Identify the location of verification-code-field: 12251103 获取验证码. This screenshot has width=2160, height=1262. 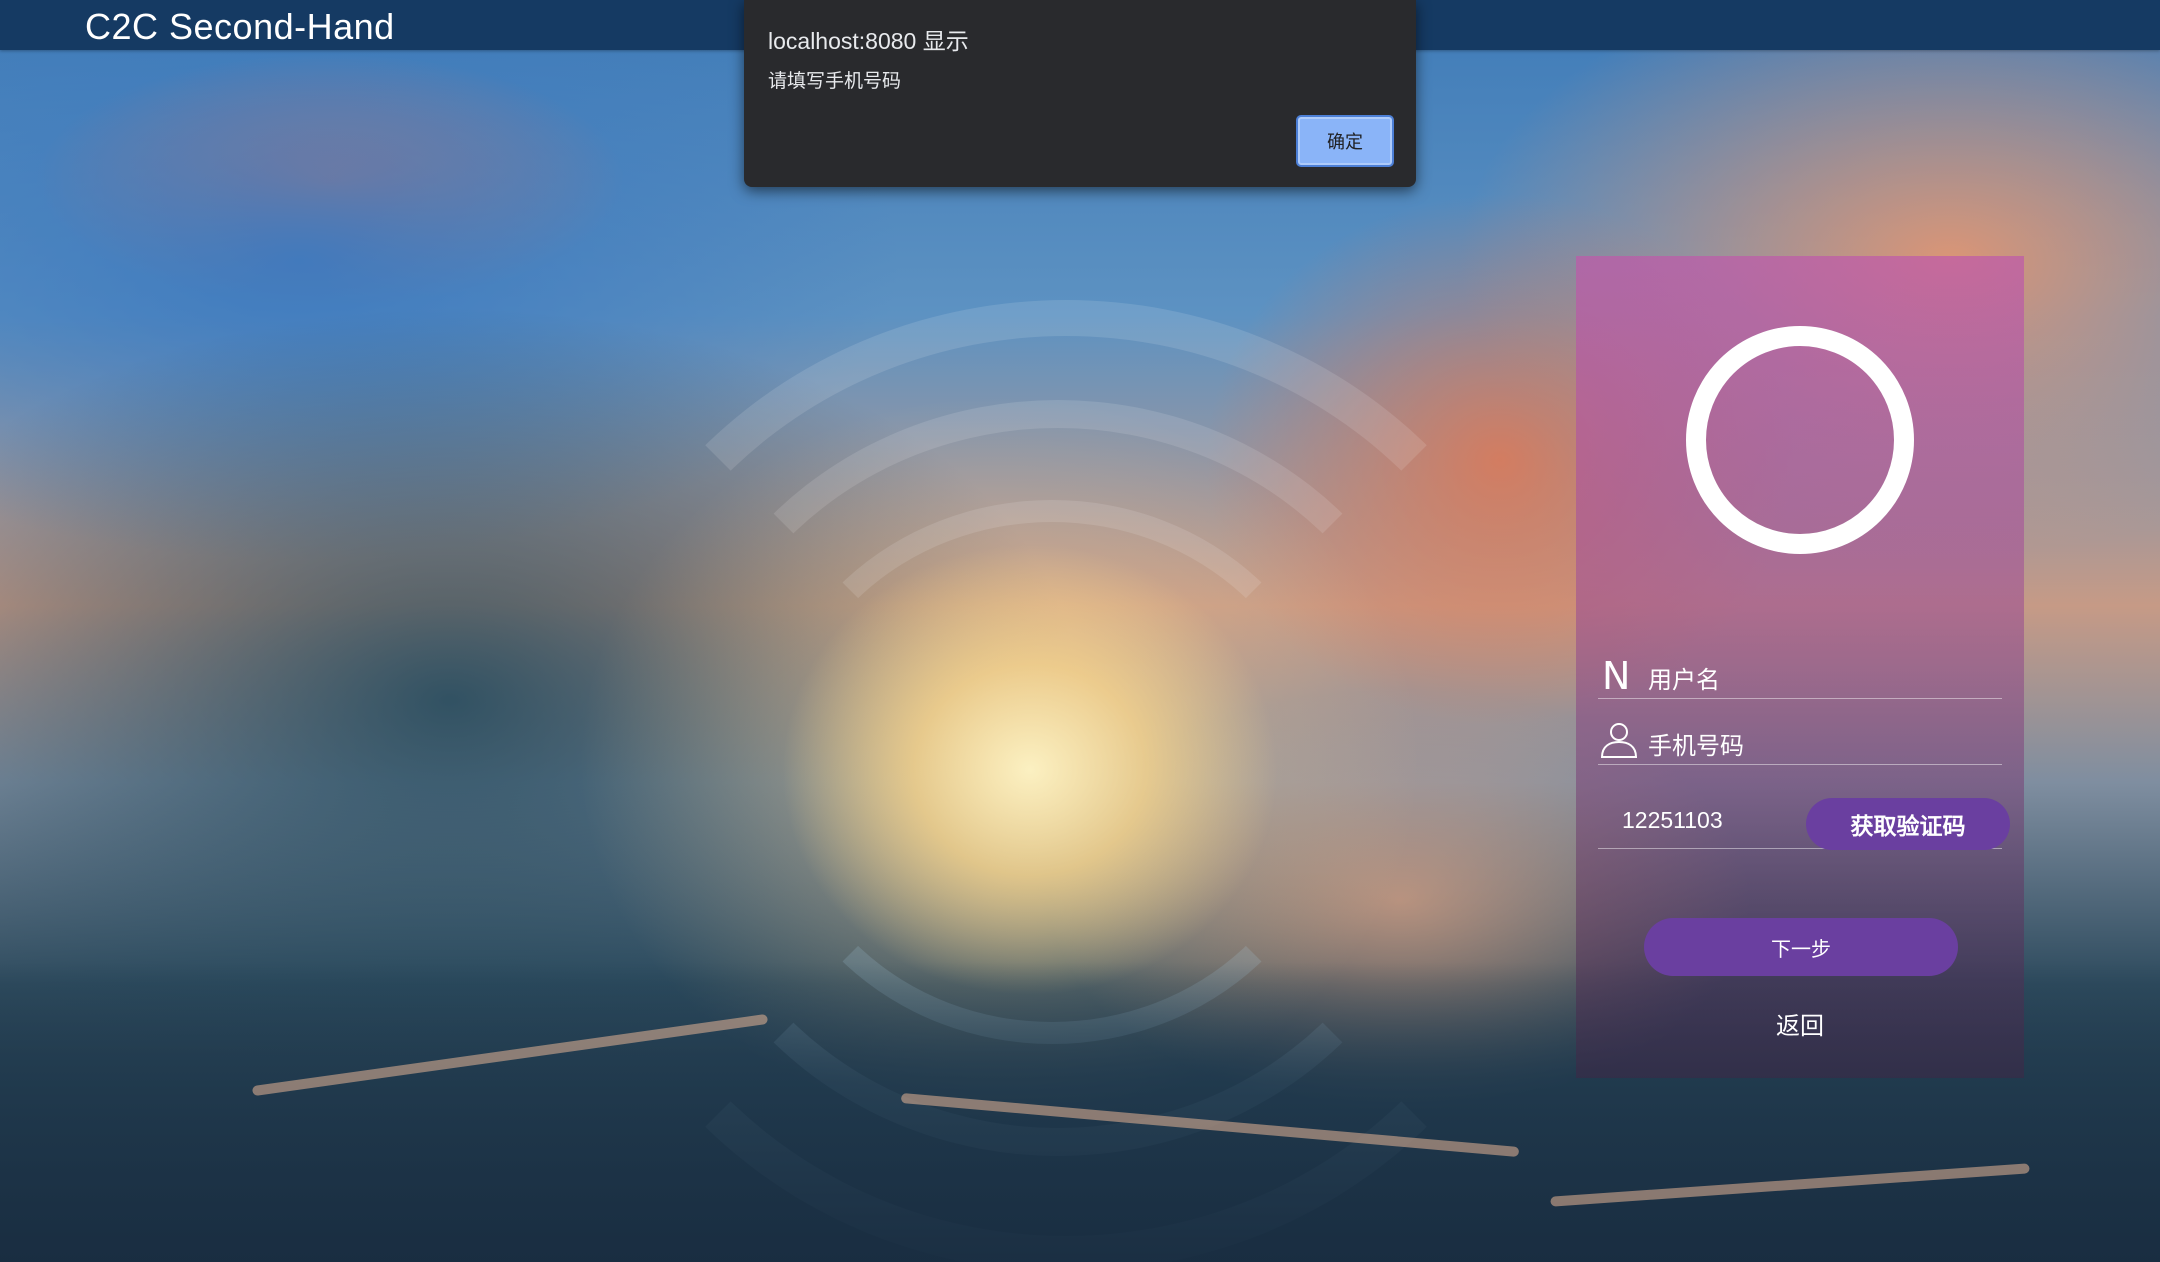
(1804, 819).